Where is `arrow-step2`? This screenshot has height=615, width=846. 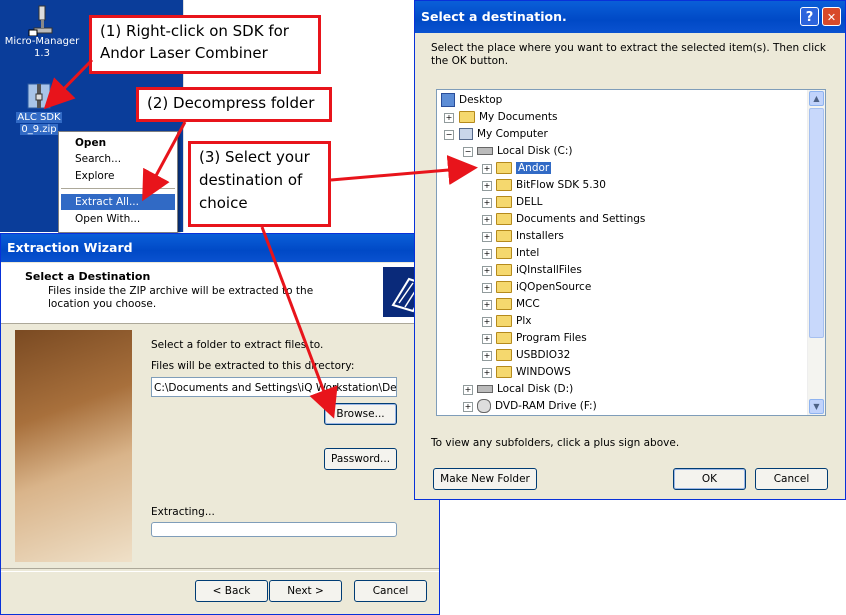
arrow-step2 is located at coordinates (164, 161).